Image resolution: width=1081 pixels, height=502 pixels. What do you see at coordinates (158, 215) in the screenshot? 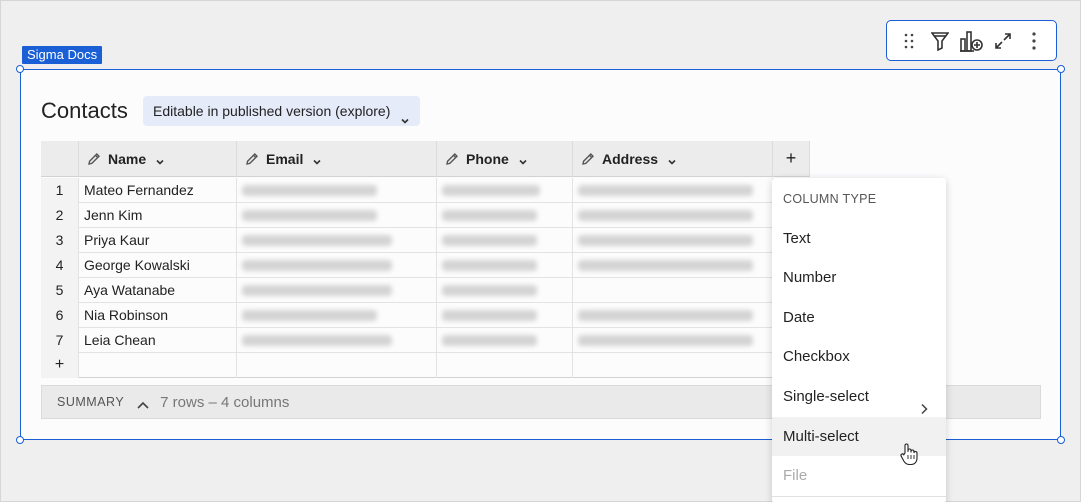
I see `cell-name: Jenn Kim` at bounding box center [158, 215].